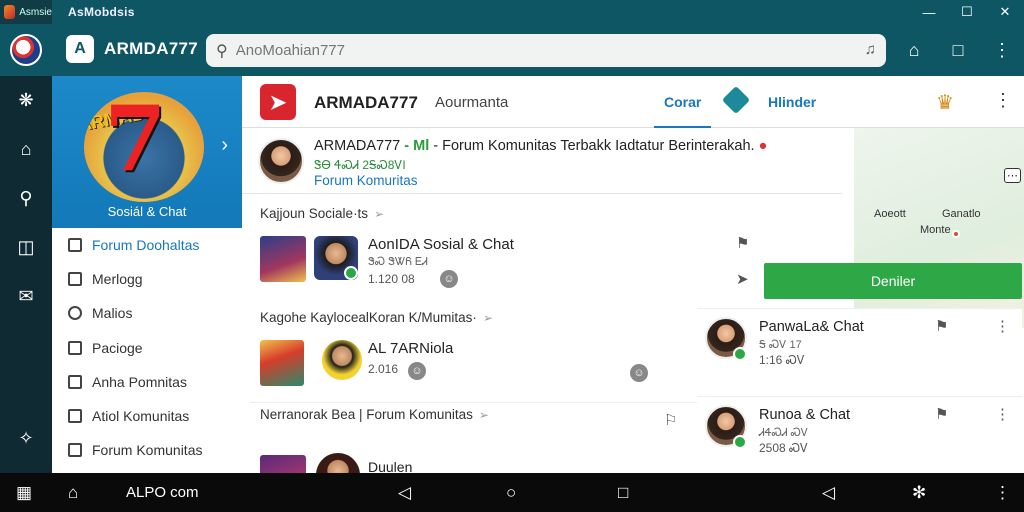 The width and height of the screenshot is (1024, 512). Describe the element at coordinates (383, 369) in the screenshot. I see `item-count: 2.016` at that location.